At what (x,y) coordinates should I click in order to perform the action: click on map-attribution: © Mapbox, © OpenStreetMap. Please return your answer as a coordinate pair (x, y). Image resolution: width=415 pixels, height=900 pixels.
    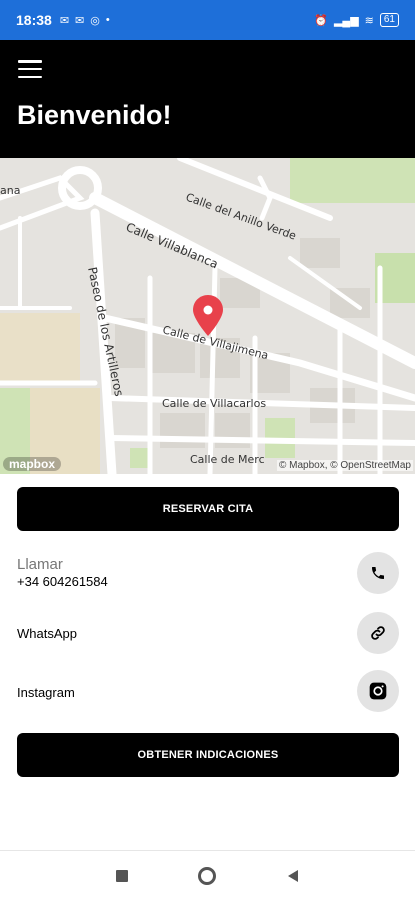
    Looking at the image, I should click on (344, 465).